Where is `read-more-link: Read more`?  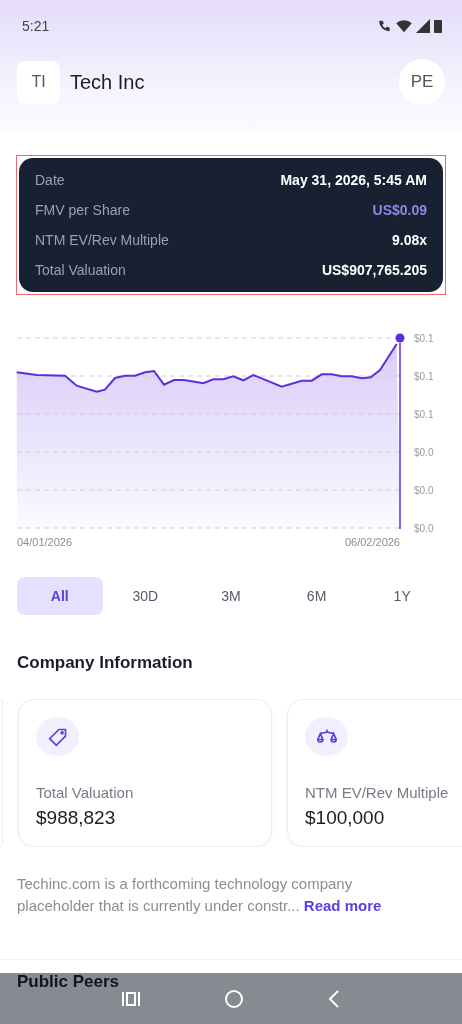 read-more-link: Read more is located at coordinates (342, 905).